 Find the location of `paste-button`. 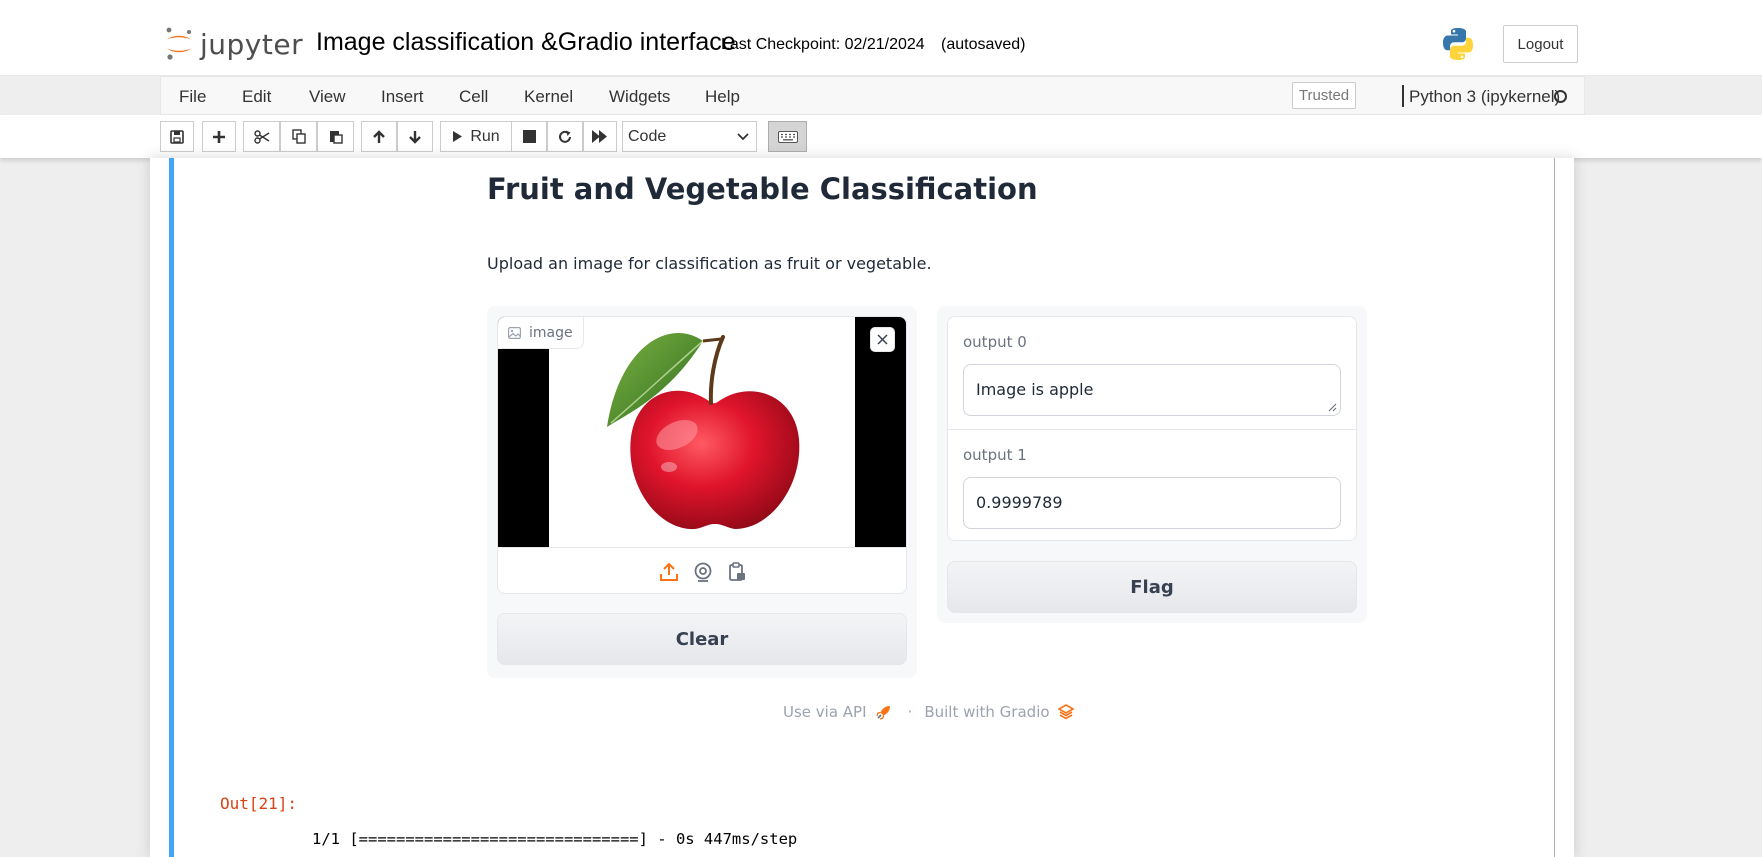

paste-button is located at coordinates (335, 136).